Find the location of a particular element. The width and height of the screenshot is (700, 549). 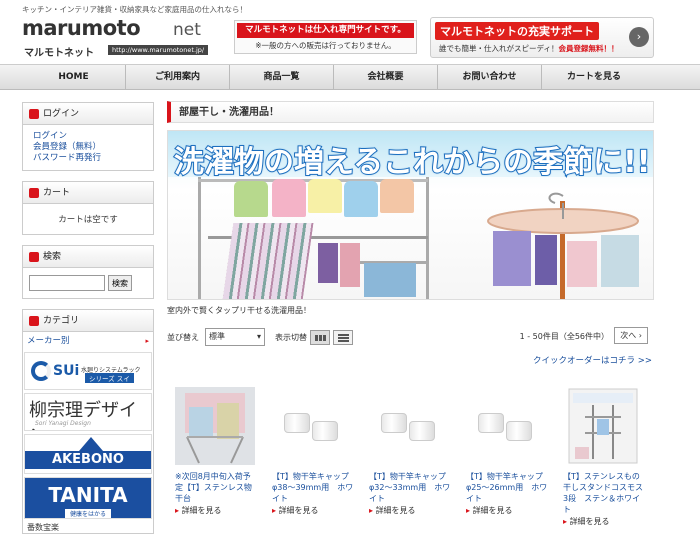

brand-yanagi: 柳宗理デザイン Sori Yanagi Design is located at coordinates (88, 412).